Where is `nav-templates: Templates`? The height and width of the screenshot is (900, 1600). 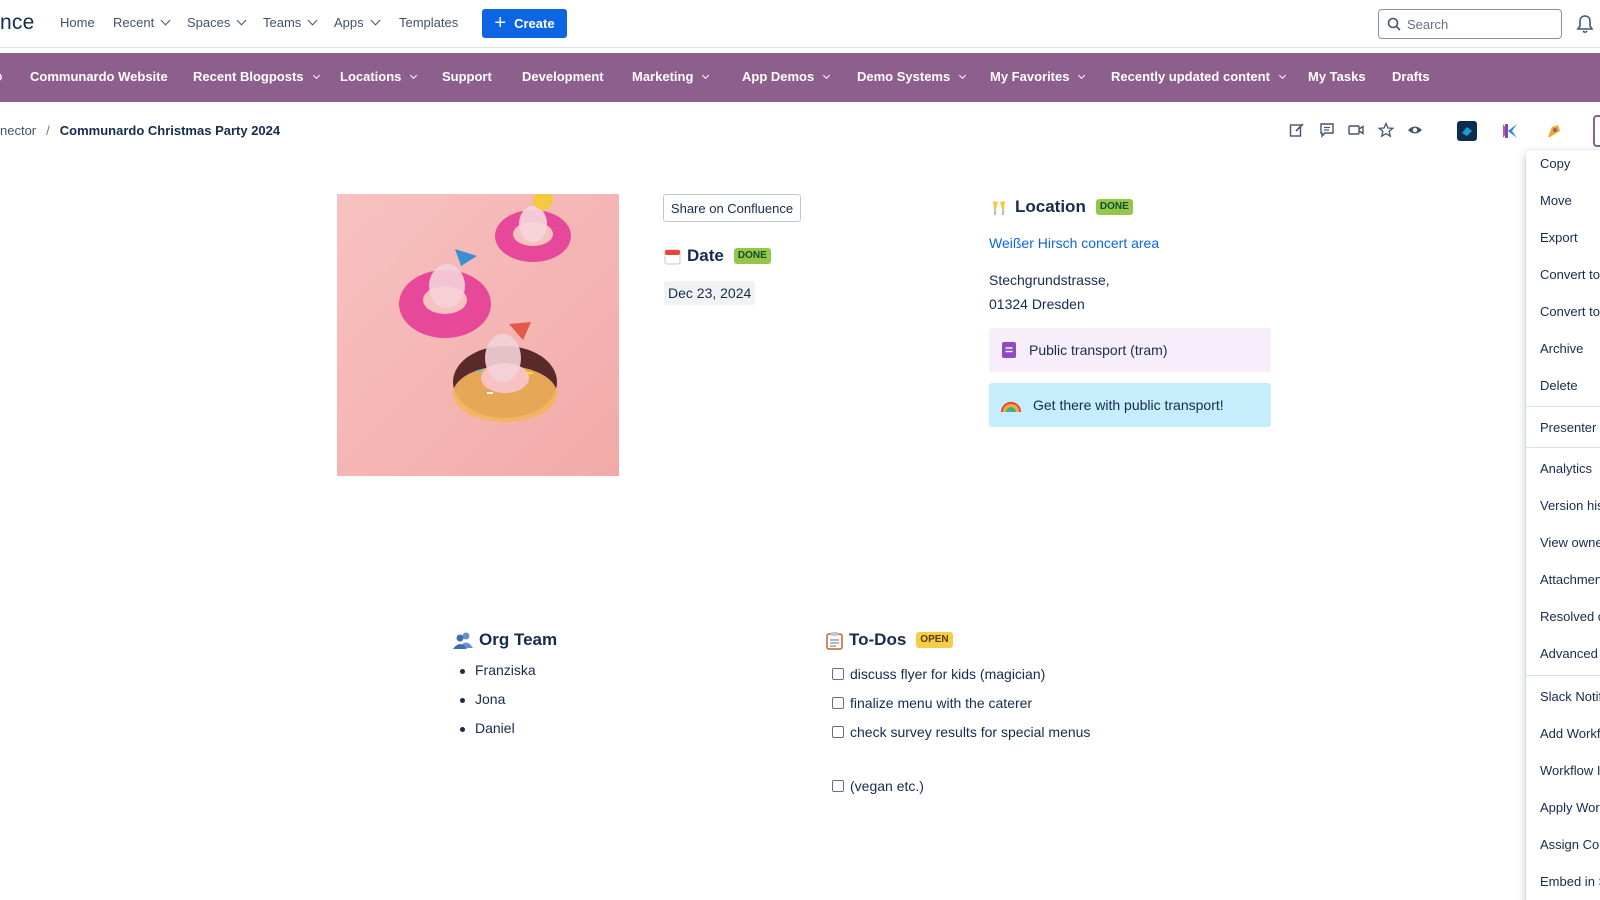
nav-templates: Templates is located at coordinates (428, 22).